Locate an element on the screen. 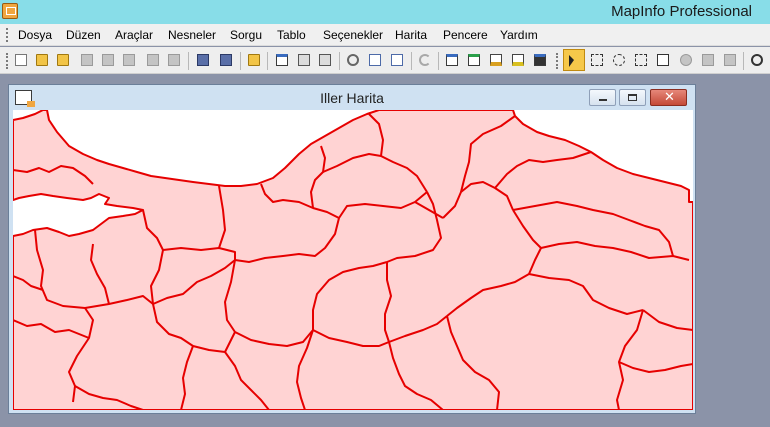  open-folder-2-icon is located at coordinates (254, 60).